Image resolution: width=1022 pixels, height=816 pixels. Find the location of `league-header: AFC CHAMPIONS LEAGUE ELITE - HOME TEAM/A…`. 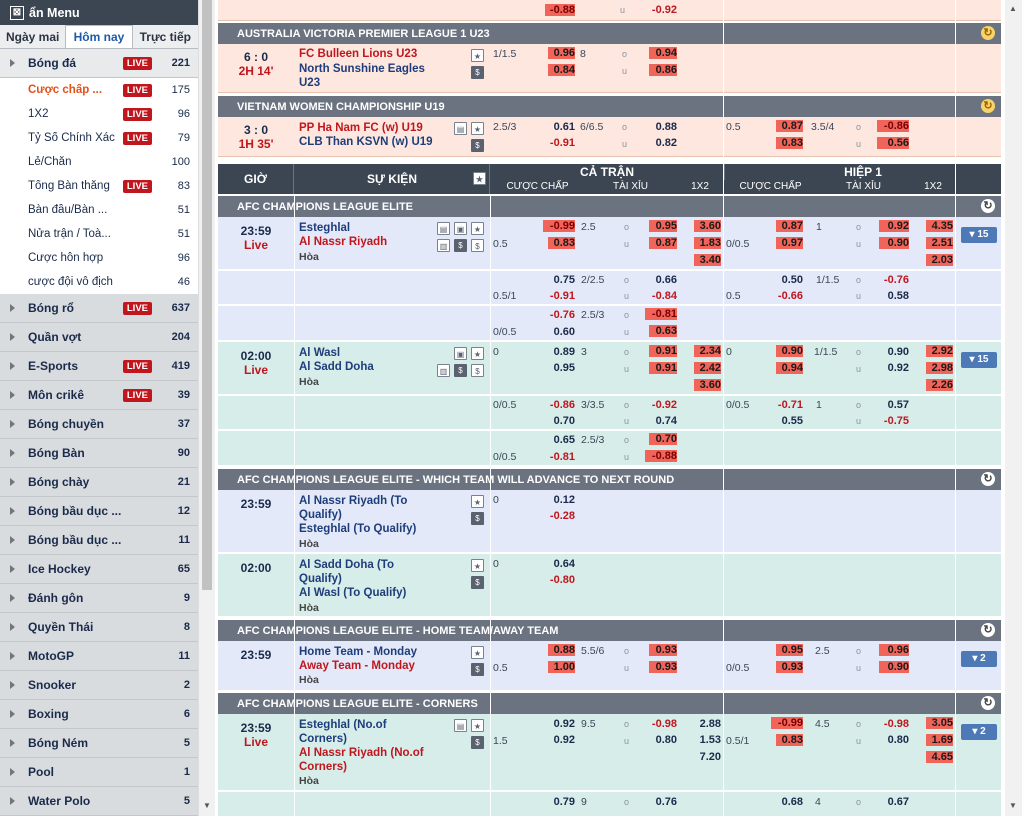

league-header: AFC CHAMPIONS LEAGUE ELITE - HOME TEAM/A… is located at coordinates (609, 630).